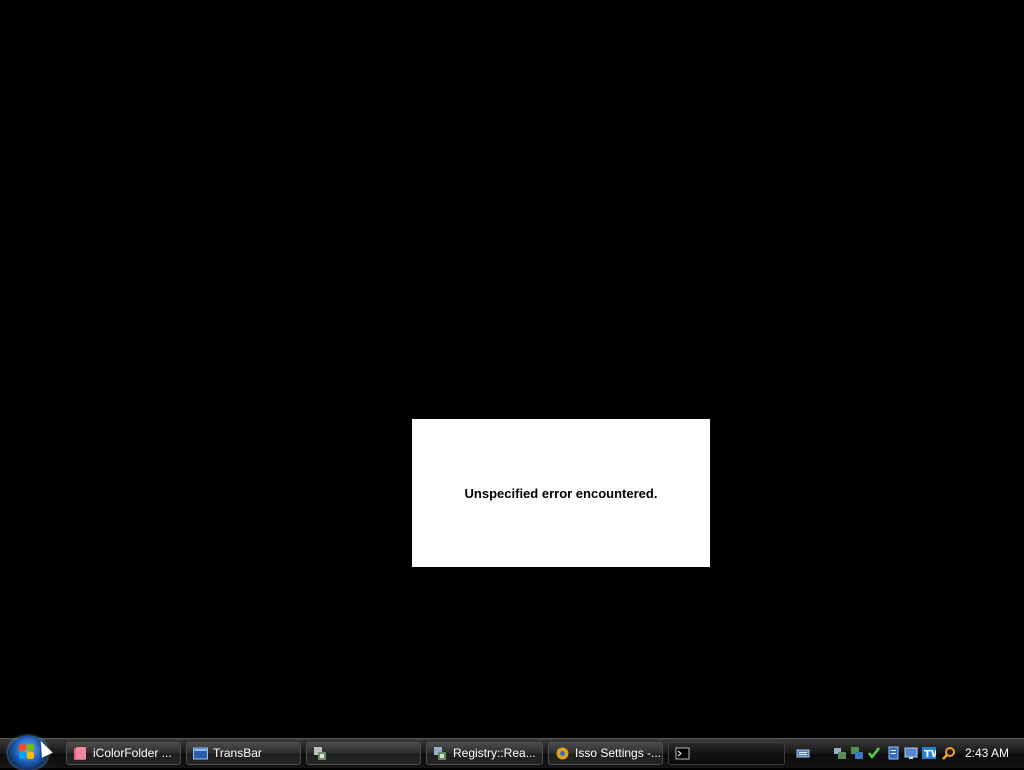  What do you see at coordinates (237, 753) in the screenshot?
I see `taskbar-button-label: TransBar` at bounding box center [237, 753].